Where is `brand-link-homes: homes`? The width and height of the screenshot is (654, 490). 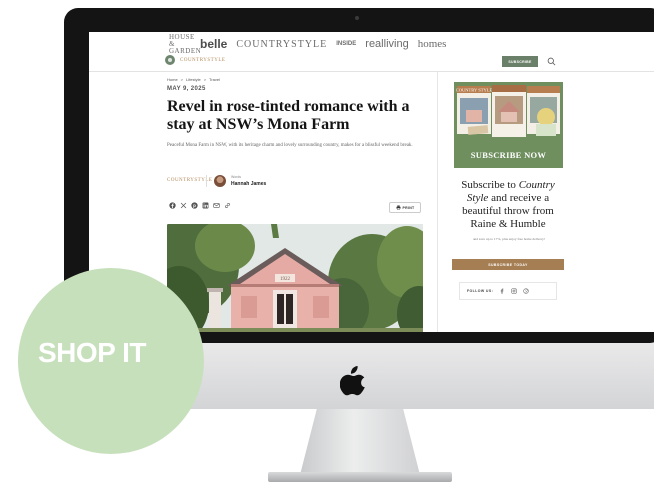 brand-link-homes: homes is located at coordinates (432, 44).